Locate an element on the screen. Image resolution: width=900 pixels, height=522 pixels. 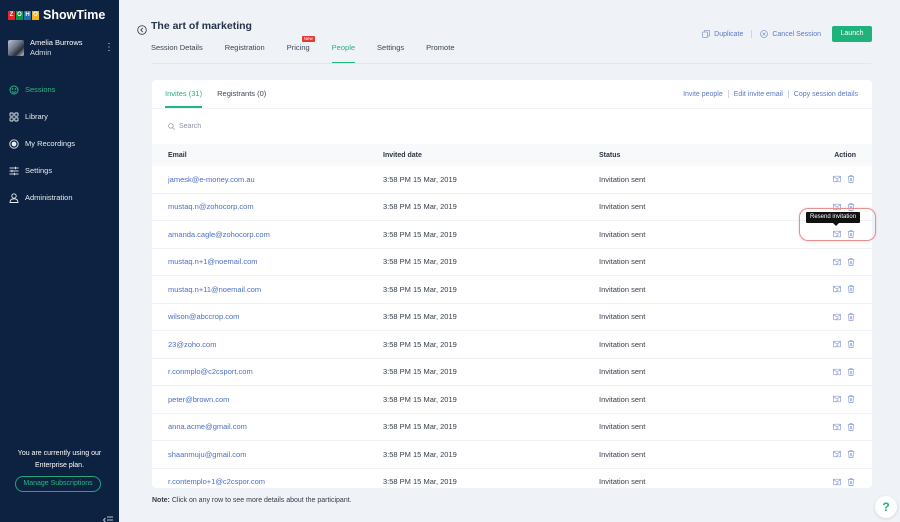
back-icon is located at coordinates (142, 28).